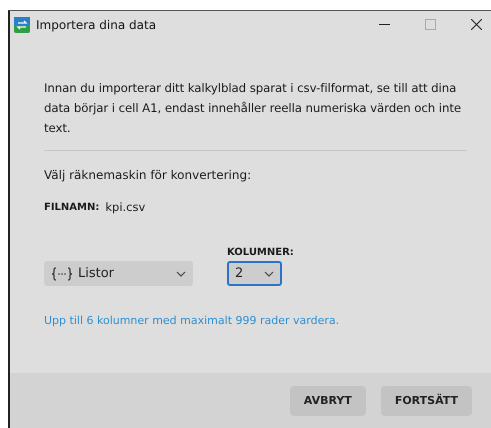  What do you see at coordinates (254, 273) in the screenshot?
I see `columns-dropdown: 2` at bounding box center [254, 273].